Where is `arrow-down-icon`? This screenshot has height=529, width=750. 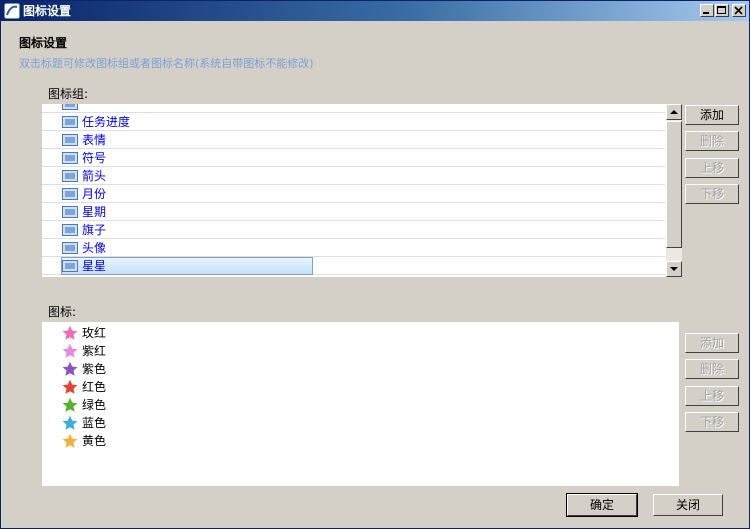
arrow-down-icon is located at coordinates (674, 269).